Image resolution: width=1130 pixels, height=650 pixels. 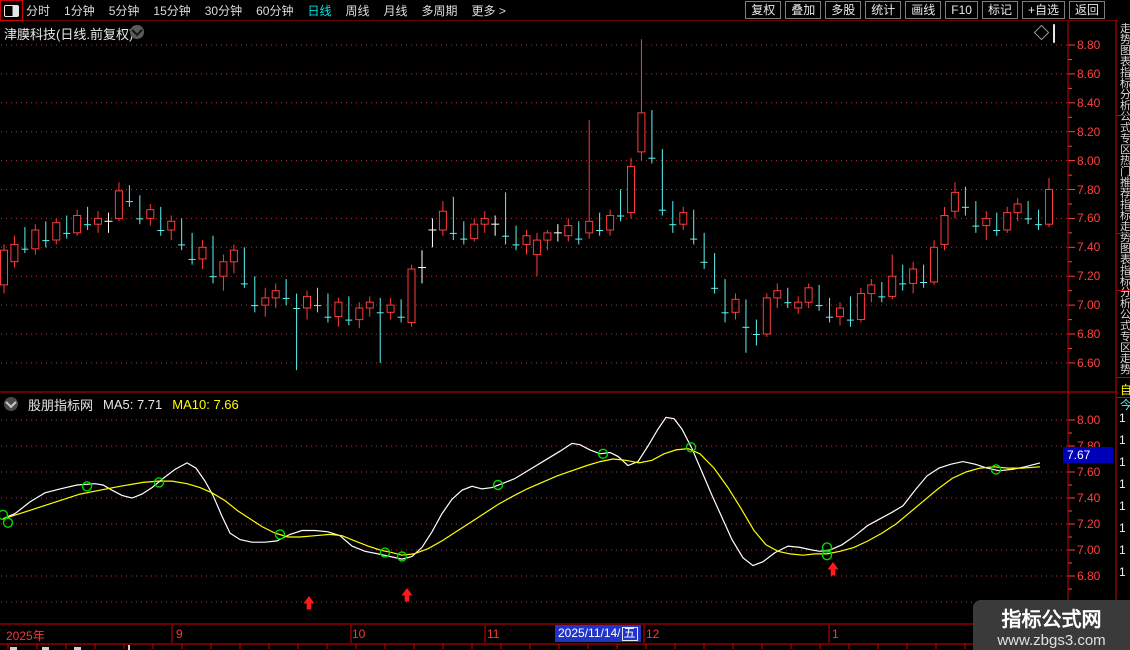 What do you see at coordinates (803, 10) in the screenshot?
I see `toolbar-button-叠加: 叠加` at bounding box center [803, 10].